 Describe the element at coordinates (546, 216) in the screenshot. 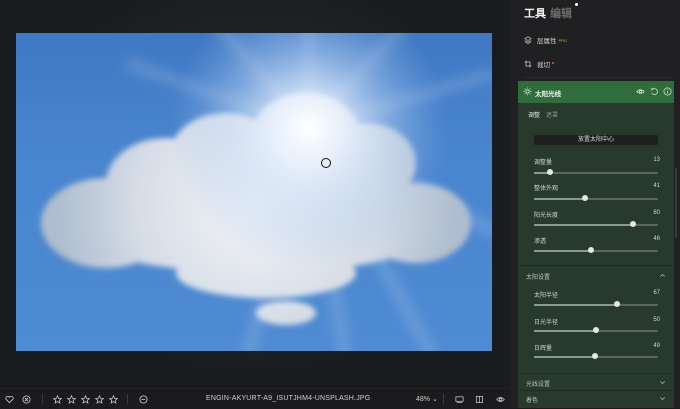

I see `slider-label-ray-length: 阳光长度` at that location.